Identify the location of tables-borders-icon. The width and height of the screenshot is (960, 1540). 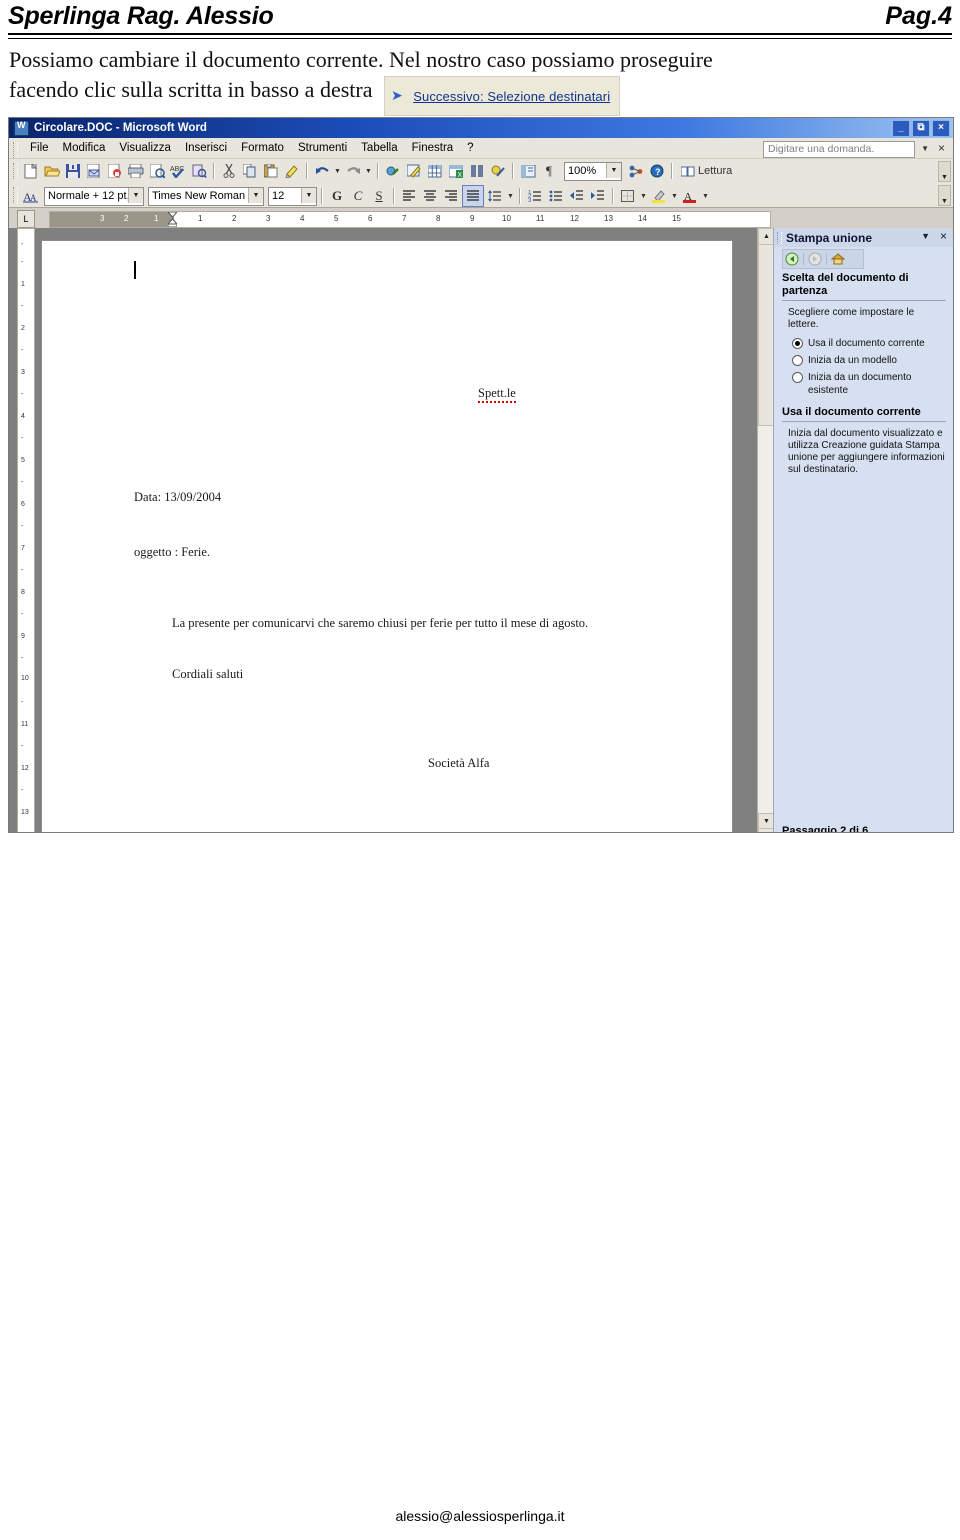
(414, 171).